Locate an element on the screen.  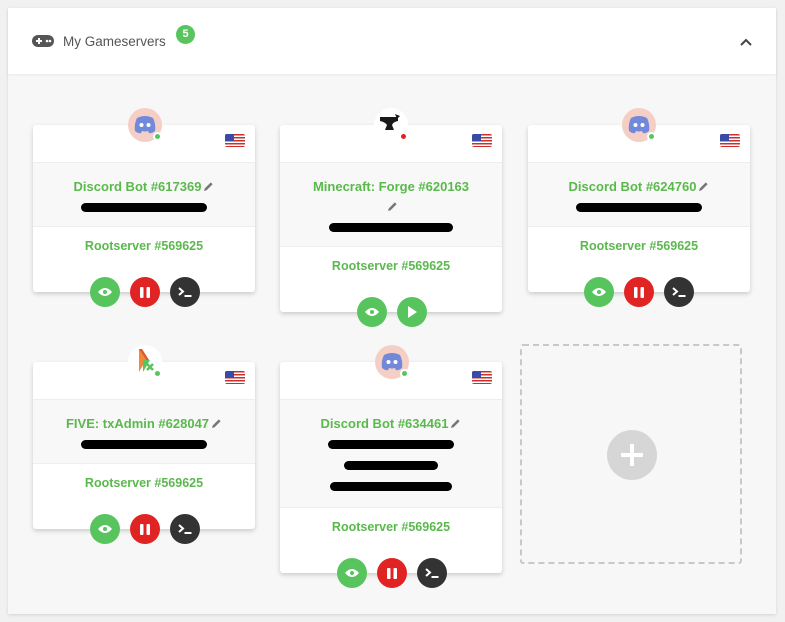
server-name: Discord Bot #617369 is located at coordinates (137, 186).